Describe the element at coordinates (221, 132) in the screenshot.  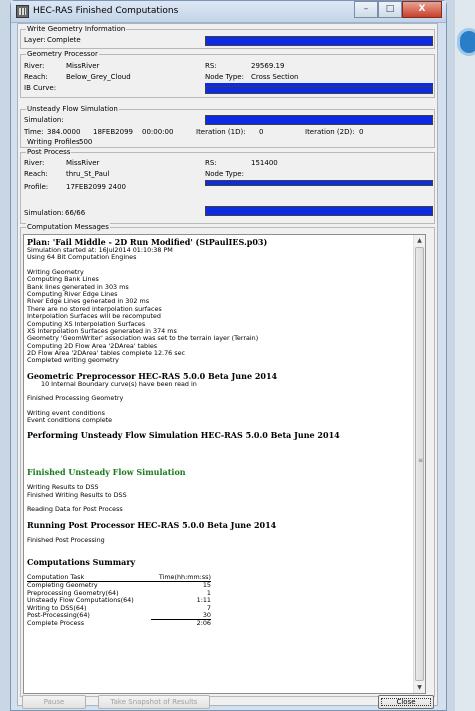
I see `iteration-1d-label: Iteration (1D):` at that location.